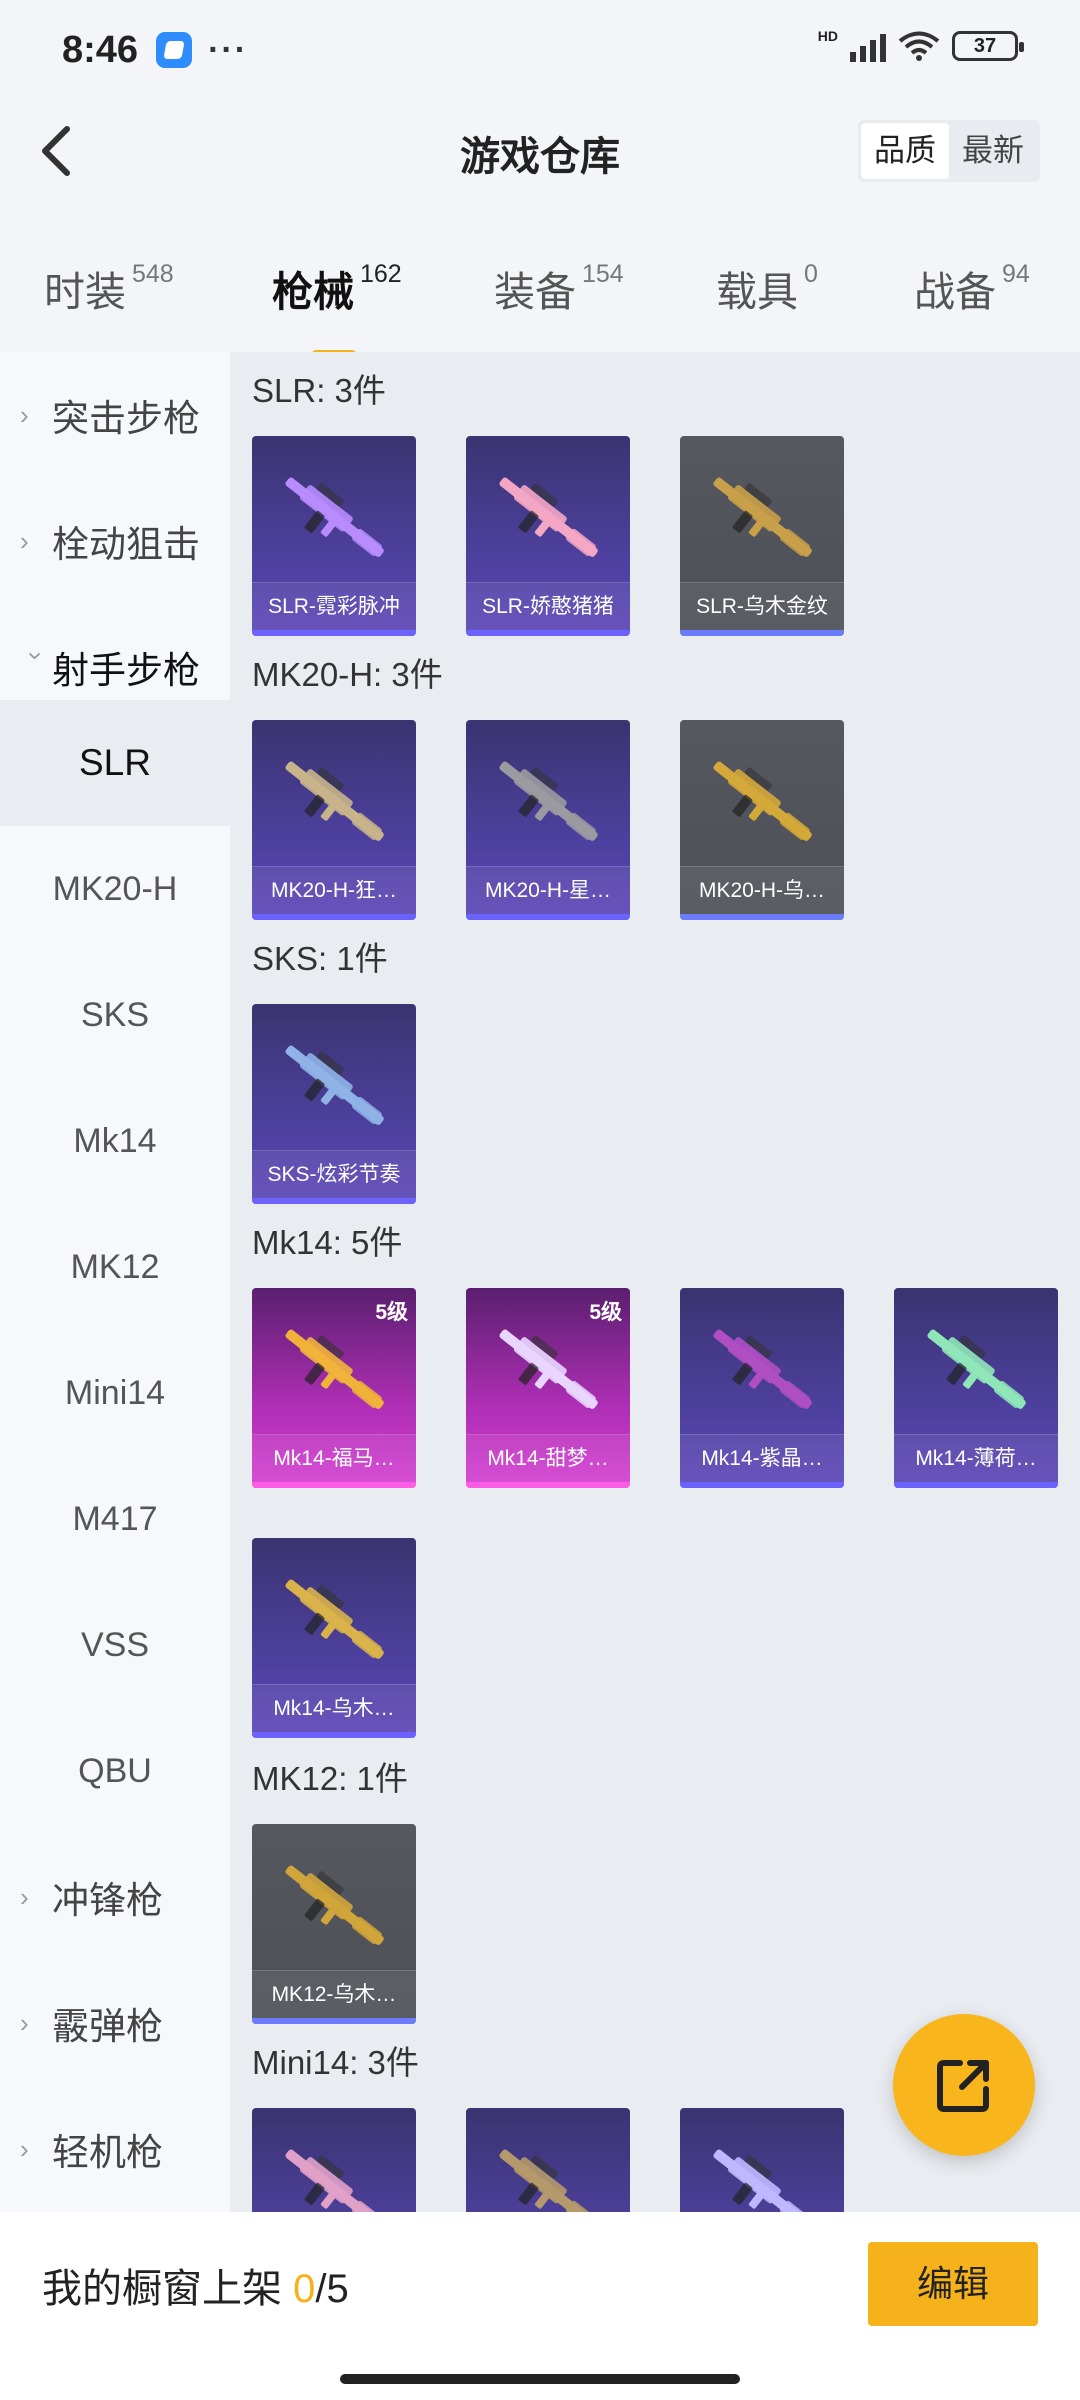 Image resolution: width=1080 pixels, height=2400 pixels. I want to click on sidebar-item-label: 冲锋枪, so click(107, 1900).